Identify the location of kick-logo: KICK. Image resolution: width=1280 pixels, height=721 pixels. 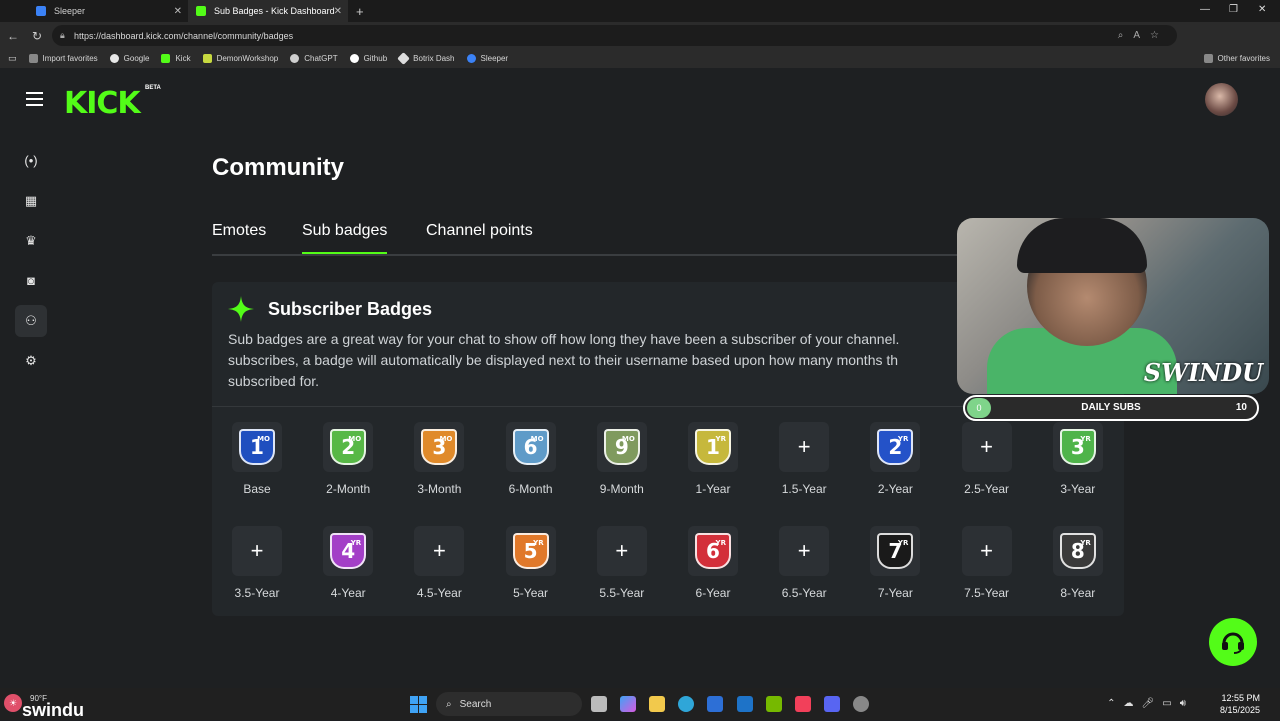
(102, 103).